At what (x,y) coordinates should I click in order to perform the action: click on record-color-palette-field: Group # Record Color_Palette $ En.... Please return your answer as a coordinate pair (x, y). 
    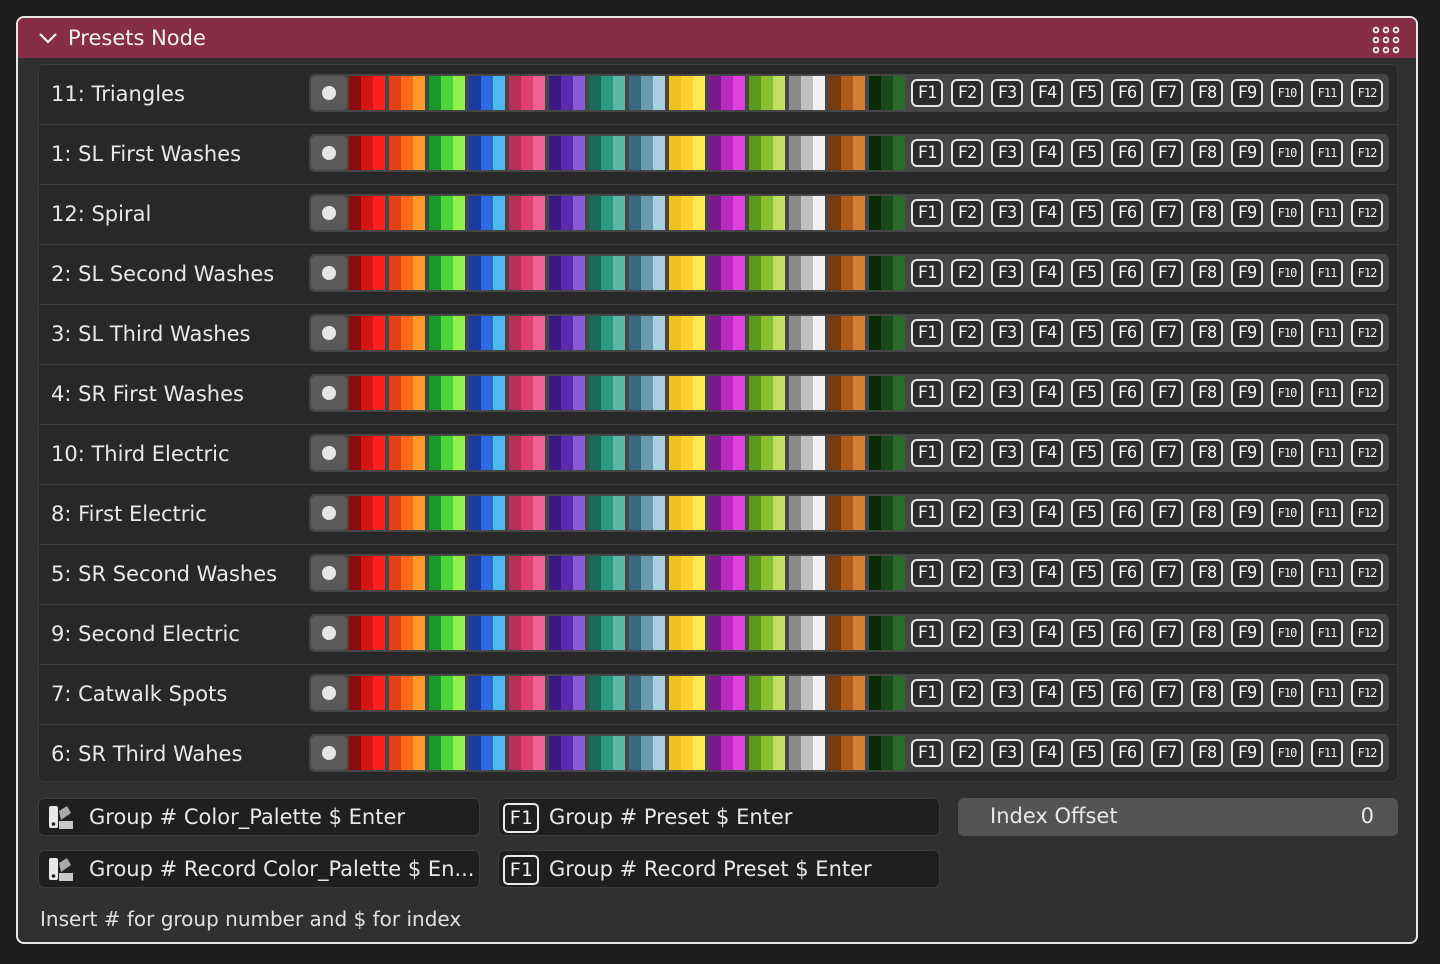
    Looking at the image, I should click on (259, 869).